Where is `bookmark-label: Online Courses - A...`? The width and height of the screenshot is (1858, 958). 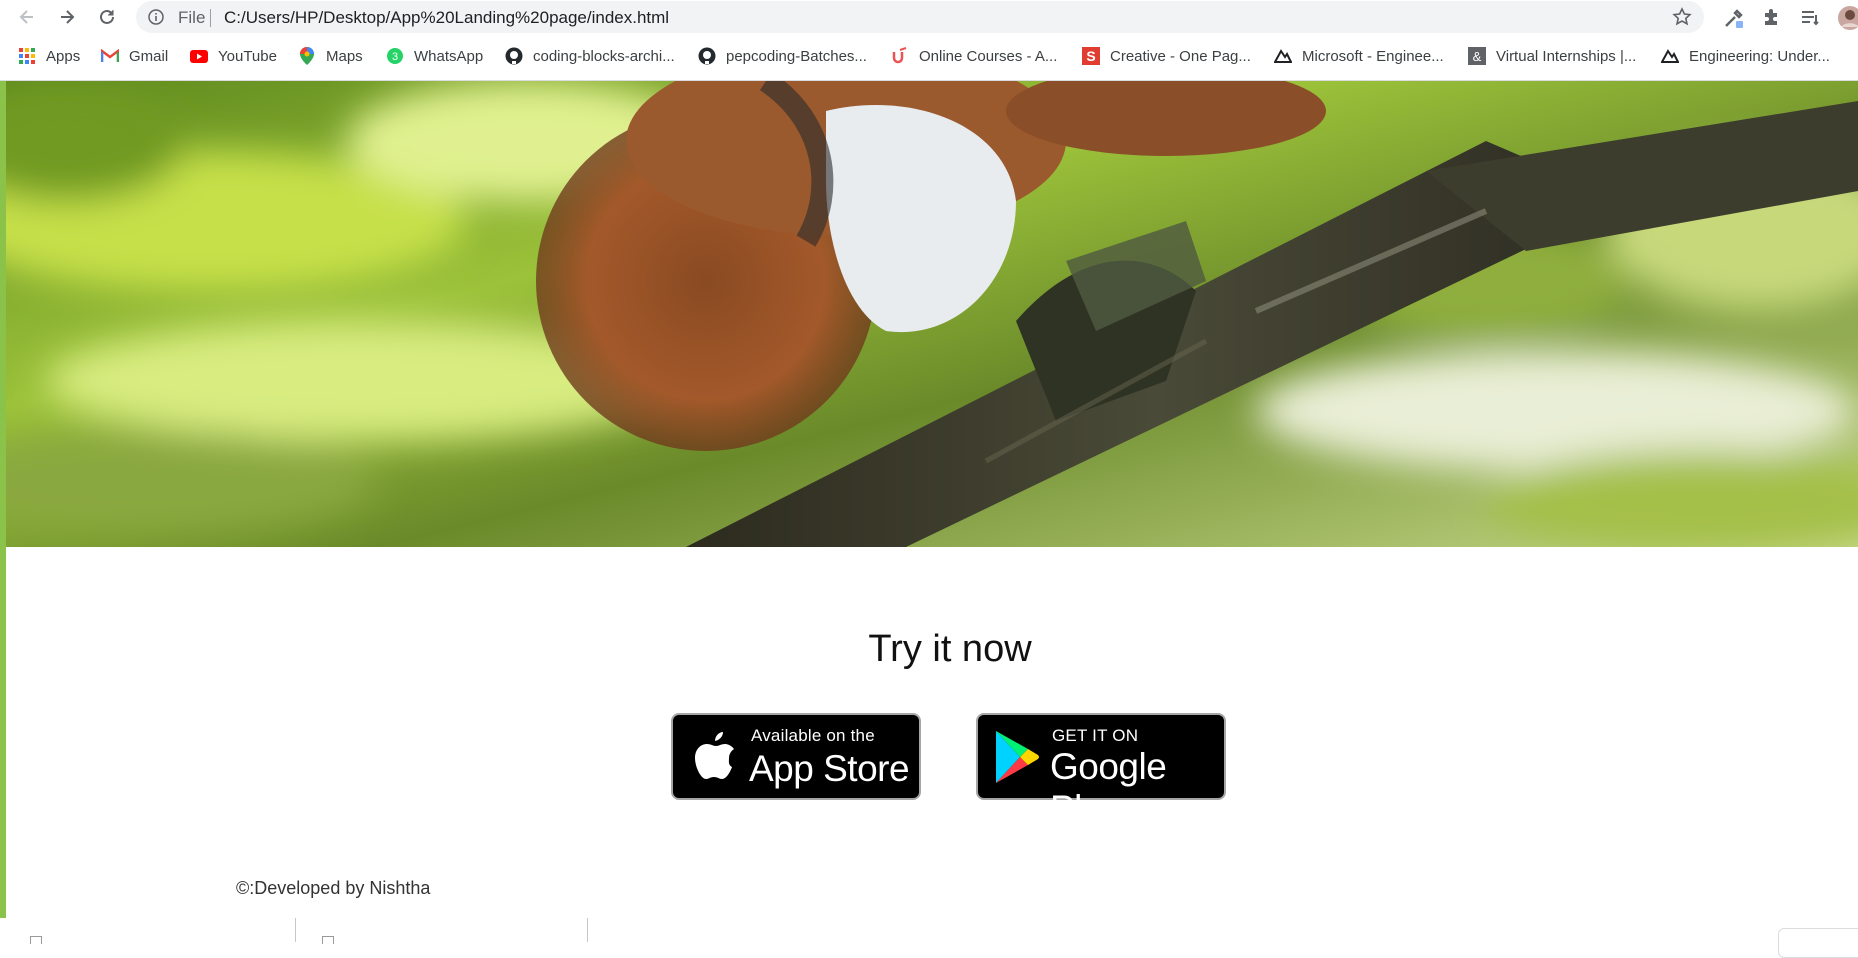
bookmark-label: Online Courses - A... is located at coordinates (988, 56).